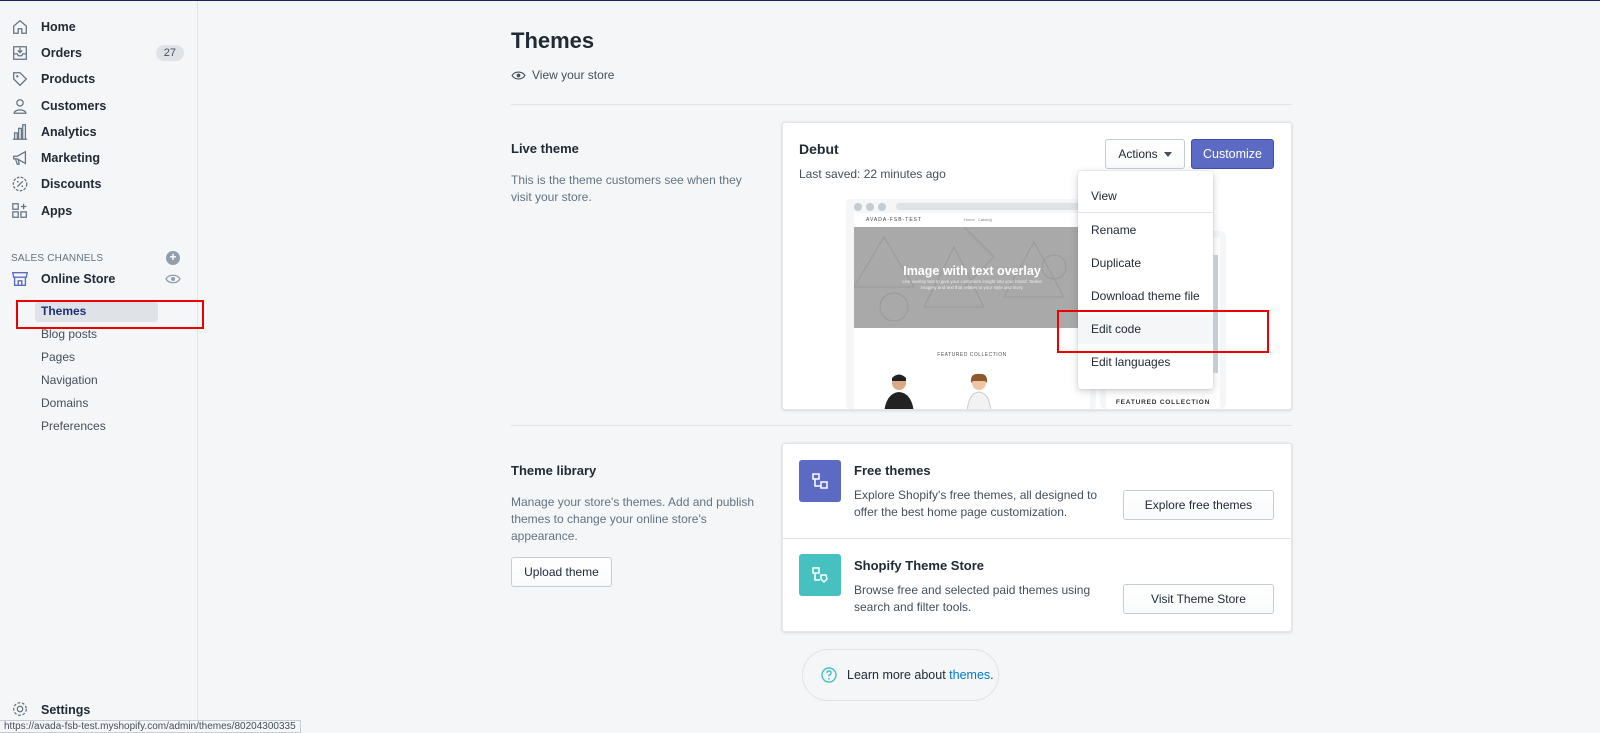 Image resolution: width=1600 pixels, height=733 pixels. Describe the element at coordinates (978, 219) in the screenshot. I see `preview-site-nav: Home Catalog` at that location.